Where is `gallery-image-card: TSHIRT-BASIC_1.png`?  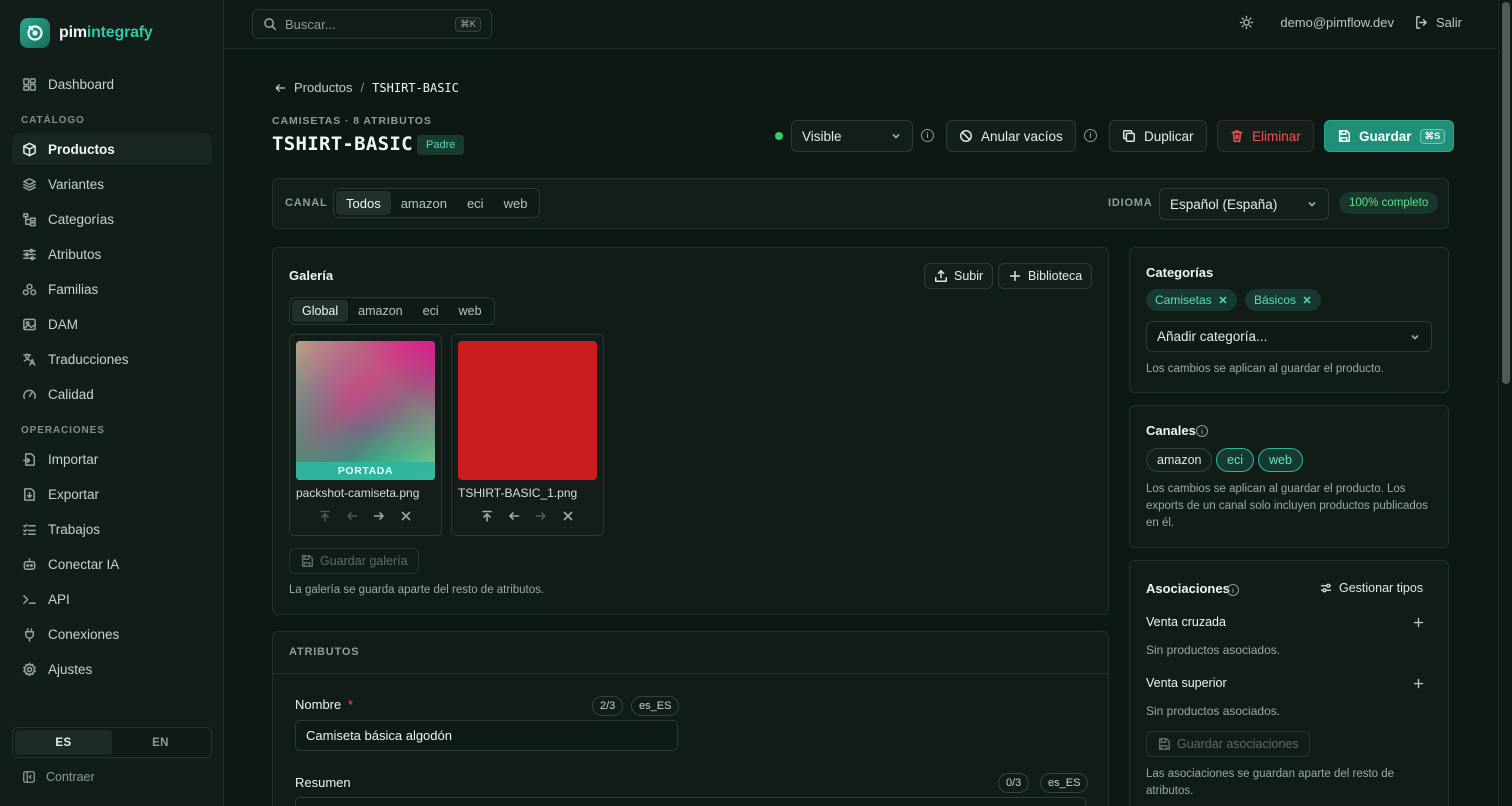 gallery-image-card: TSHIRT-BASIC_1.png is located at coordinates (527, 435).